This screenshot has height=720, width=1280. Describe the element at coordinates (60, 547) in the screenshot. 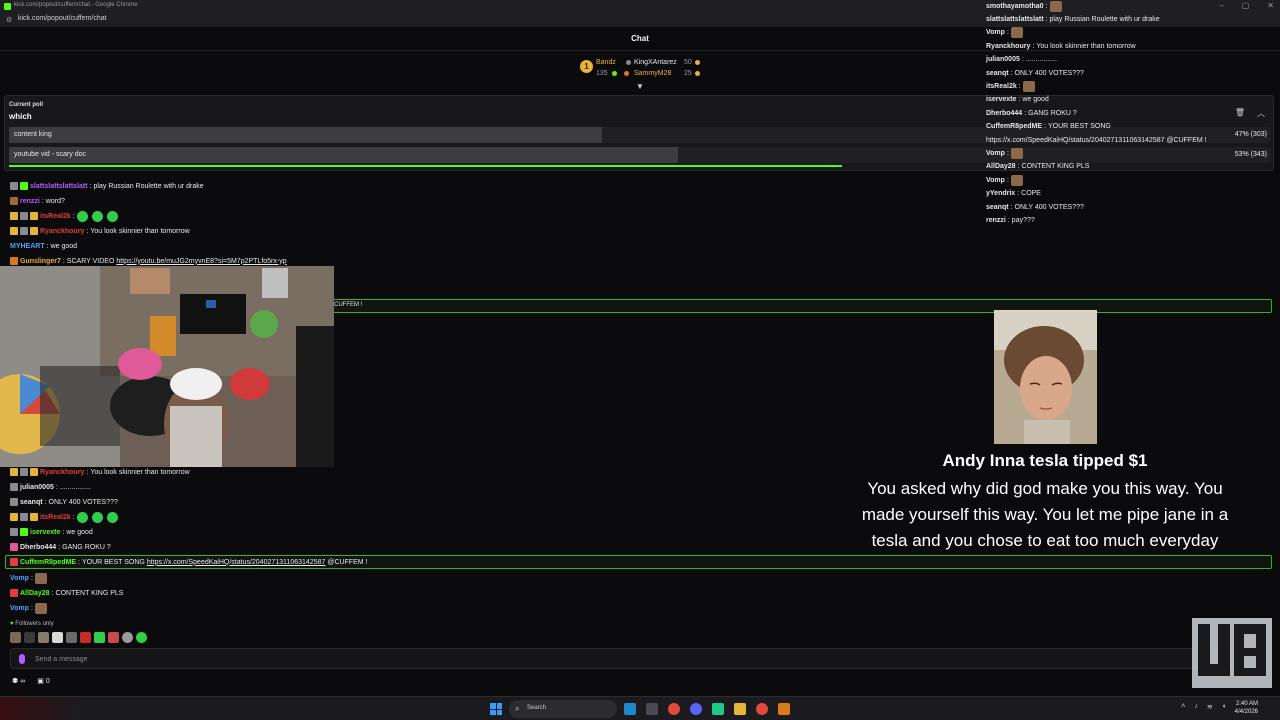

I see `chat-message: Dherbo444: GANG ROKU ?` at that location.